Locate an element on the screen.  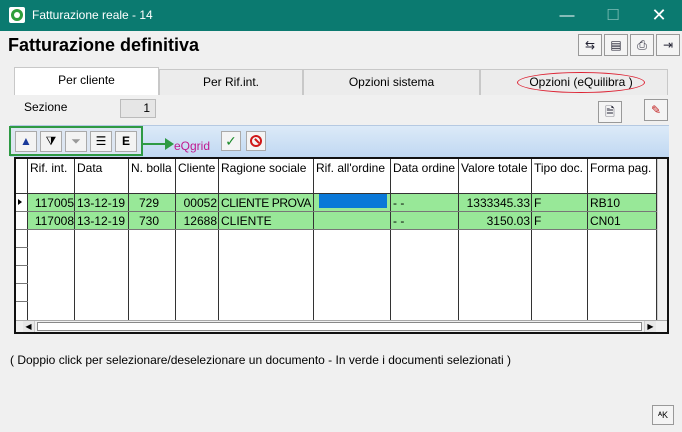
col-header-n-bolla: N. bolla is located at coordinates (152, 177).